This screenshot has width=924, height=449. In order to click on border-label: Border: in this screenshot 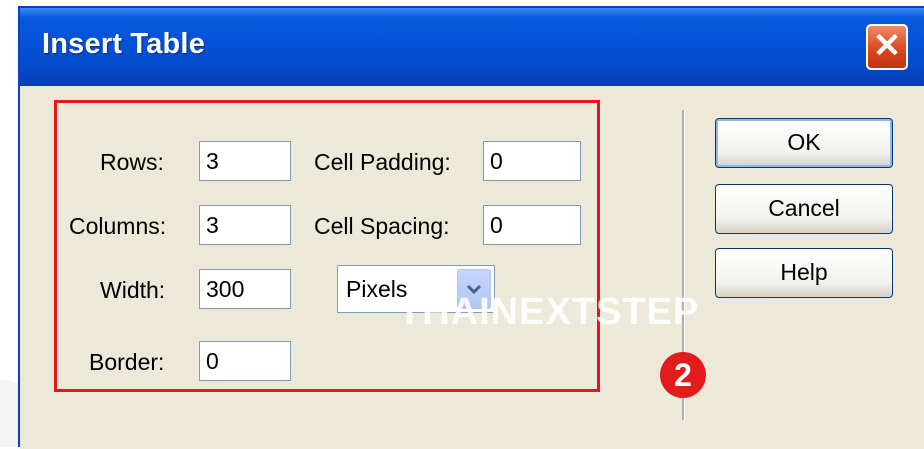, I will do `click(127, 362)`.